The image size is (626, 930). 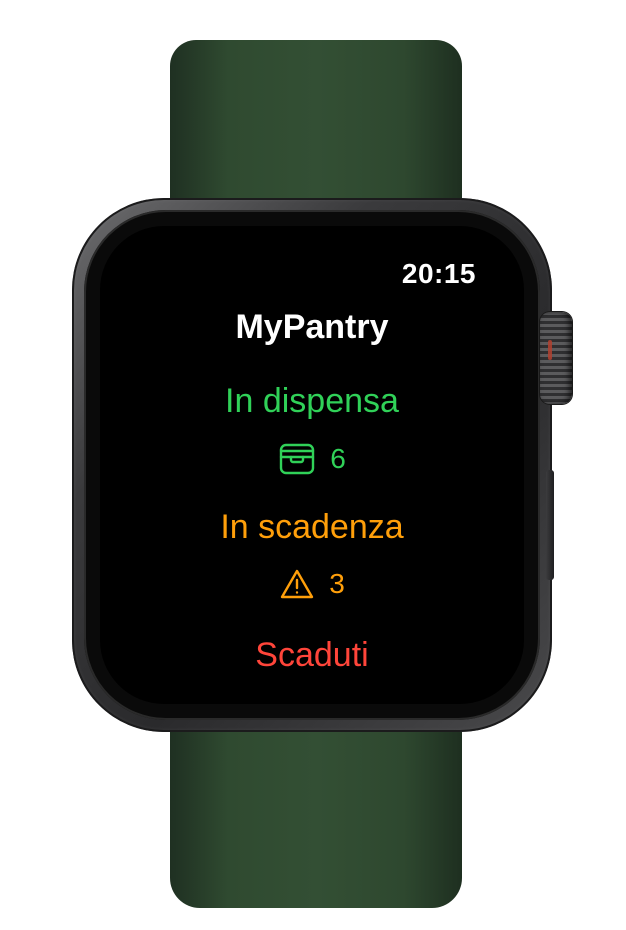 I want to click on digital-crown, so click(x=556, y=358).